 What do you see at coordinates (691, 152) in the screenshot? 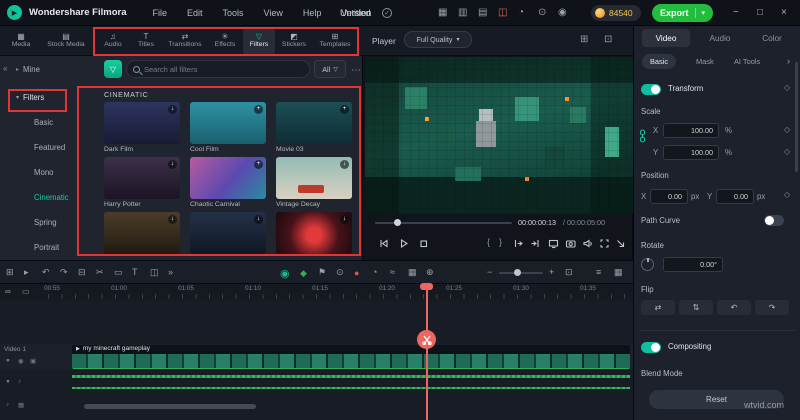
I see `scale-y-input: 100.00` at bounding box center [691, 152].